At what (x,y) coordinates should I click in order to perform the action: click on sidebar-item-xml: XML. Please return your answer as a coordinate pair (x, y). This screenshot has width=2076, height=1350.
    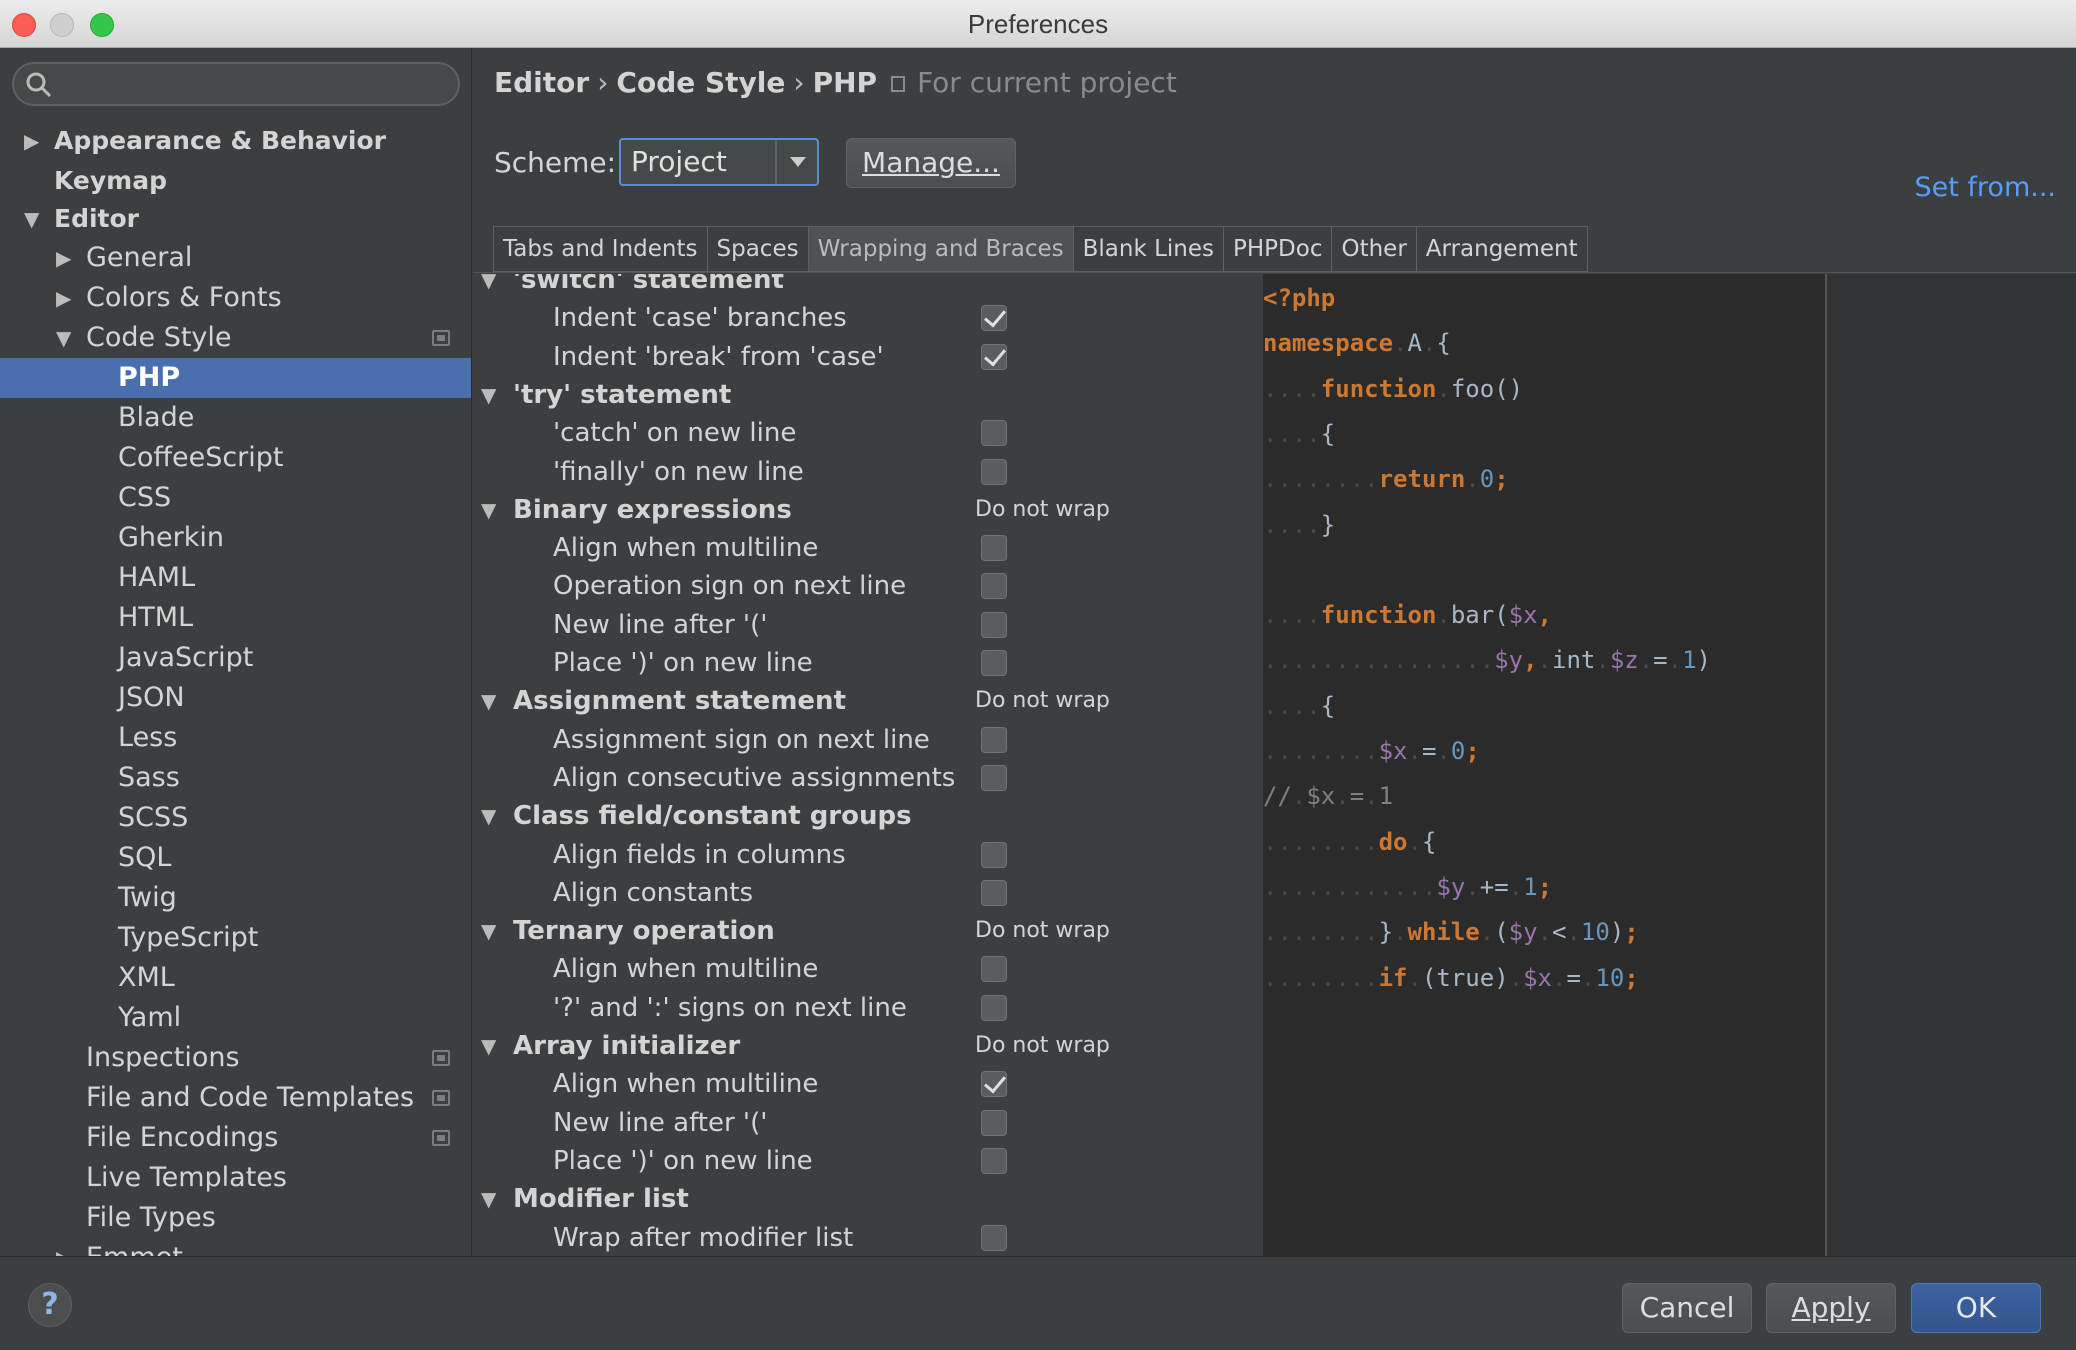
    Looking at the image, I should click on (235, 978).